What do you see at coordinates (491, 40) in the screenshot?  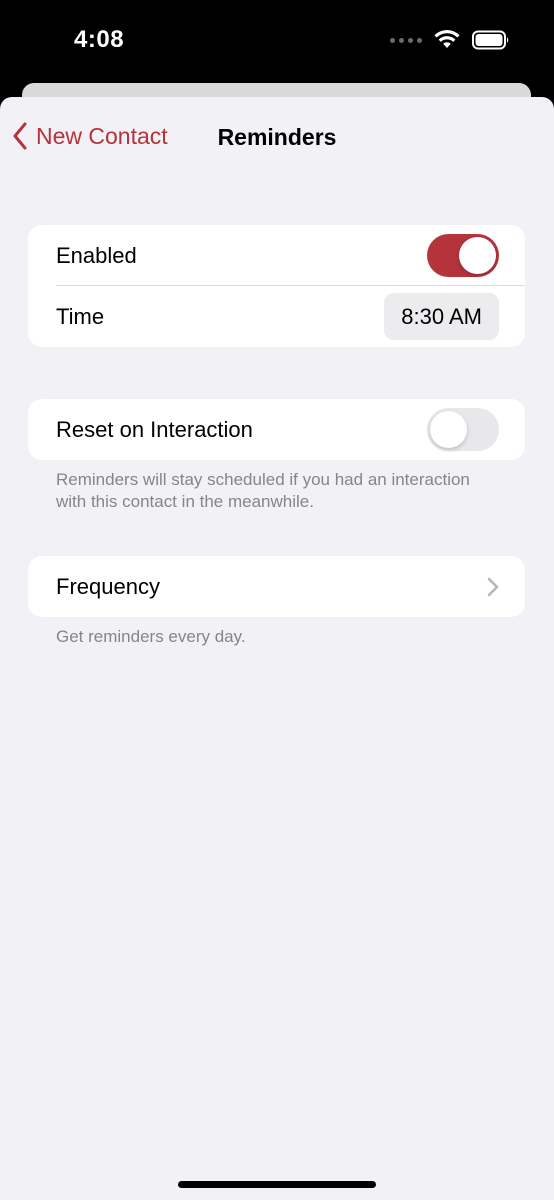 I see `battery-icon` at bounding box center [491, 40].